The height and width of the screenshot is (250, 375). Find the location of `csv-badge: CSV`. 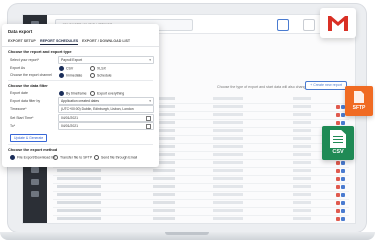

csv-badge: CSV is located at coordinates (338, 143).